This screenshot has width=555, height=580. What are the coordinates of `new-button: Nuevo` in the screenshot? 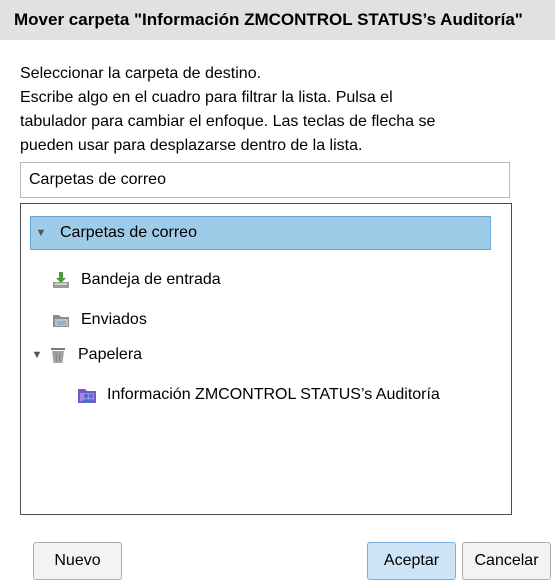 It's located at (77, 561).